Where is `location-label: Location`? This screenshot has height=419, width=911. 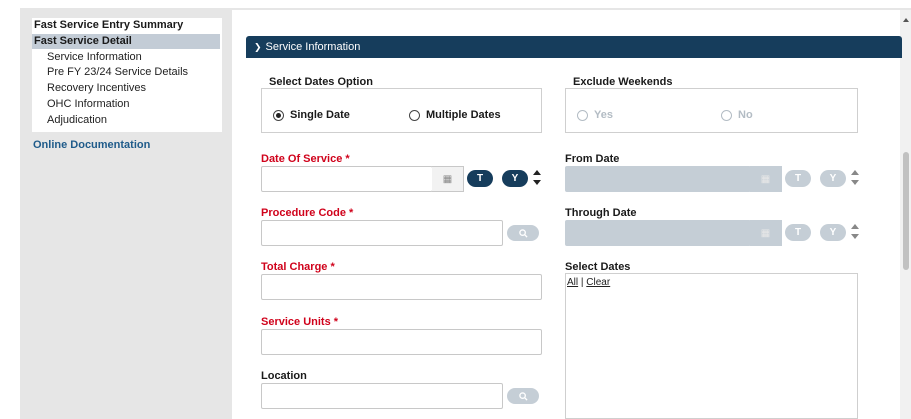
location-label: Location is located at coordinates (284, 376).